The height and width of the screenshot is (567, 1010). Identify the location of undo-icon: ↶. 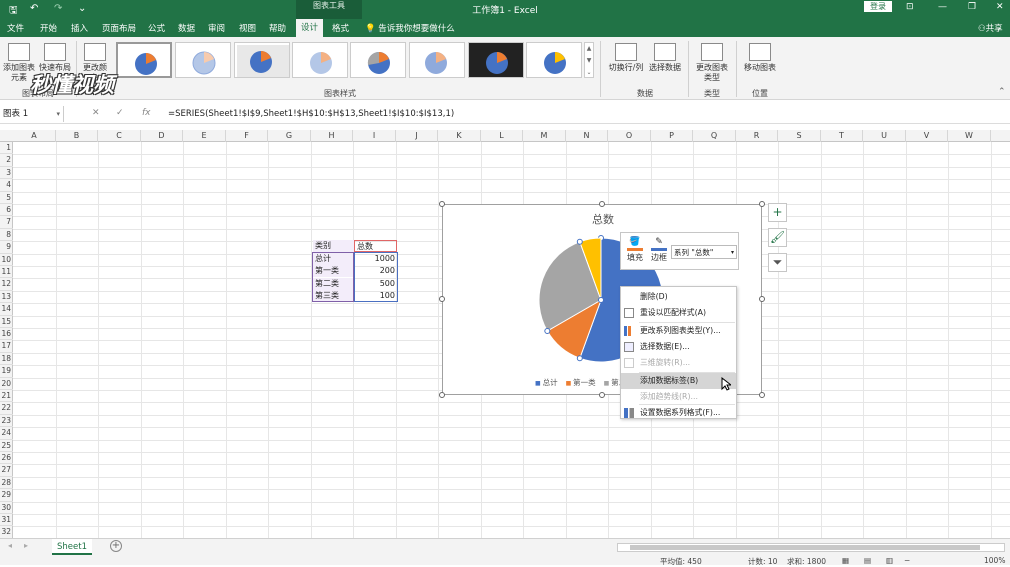
(34, 8).